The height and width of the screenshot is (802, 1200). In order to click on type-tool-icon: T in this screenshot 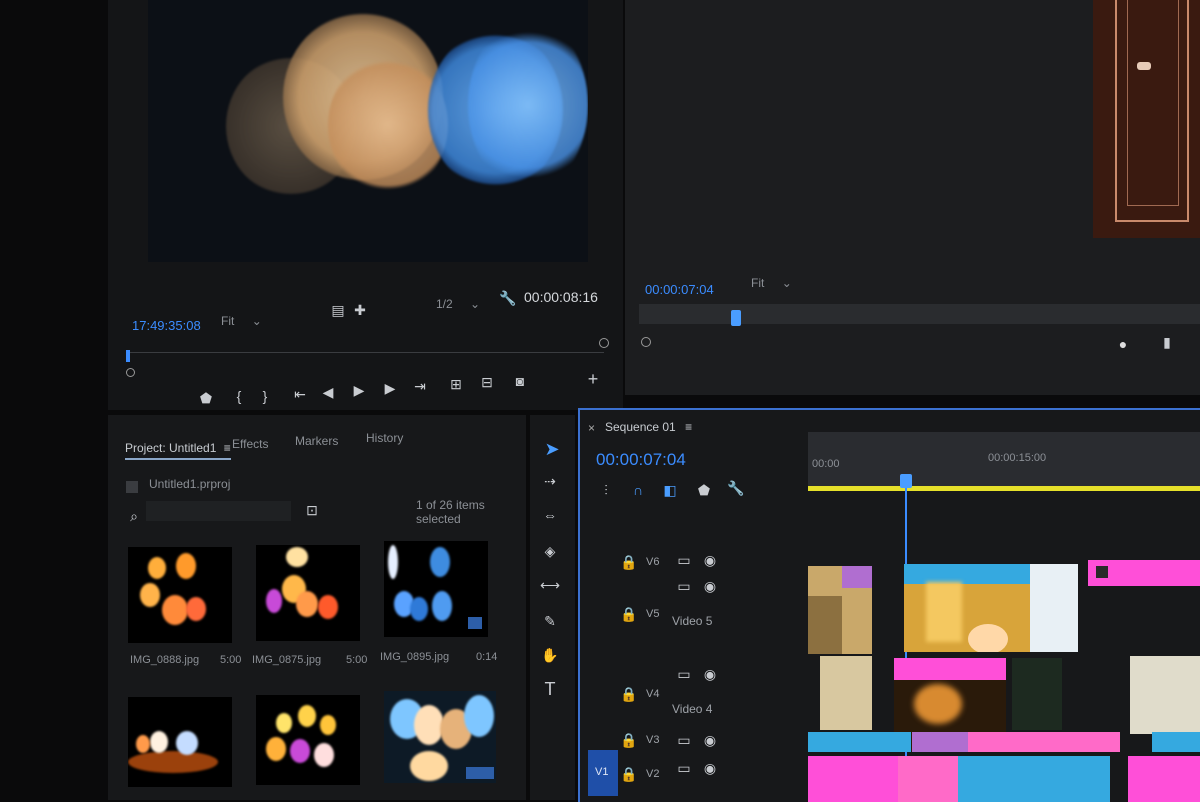, I will do `click(550, 689)`.